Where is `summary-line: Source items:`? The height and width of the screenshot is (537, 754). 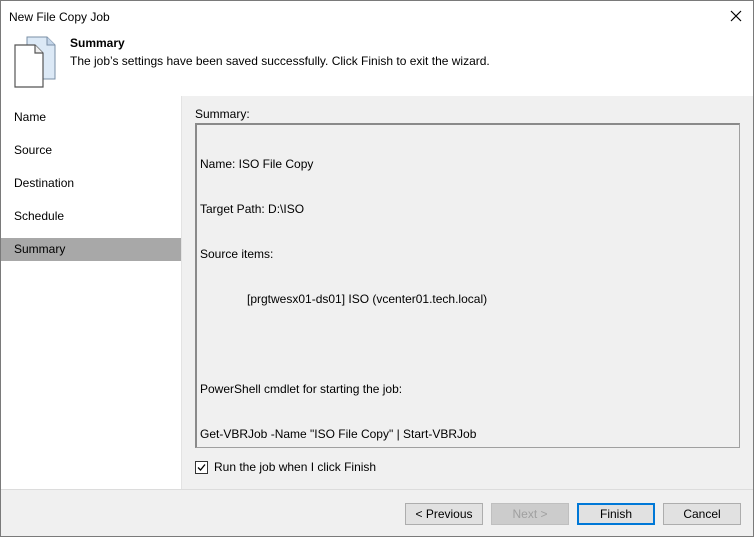
summary-line: Source items: is located at coordinates (237, 254).